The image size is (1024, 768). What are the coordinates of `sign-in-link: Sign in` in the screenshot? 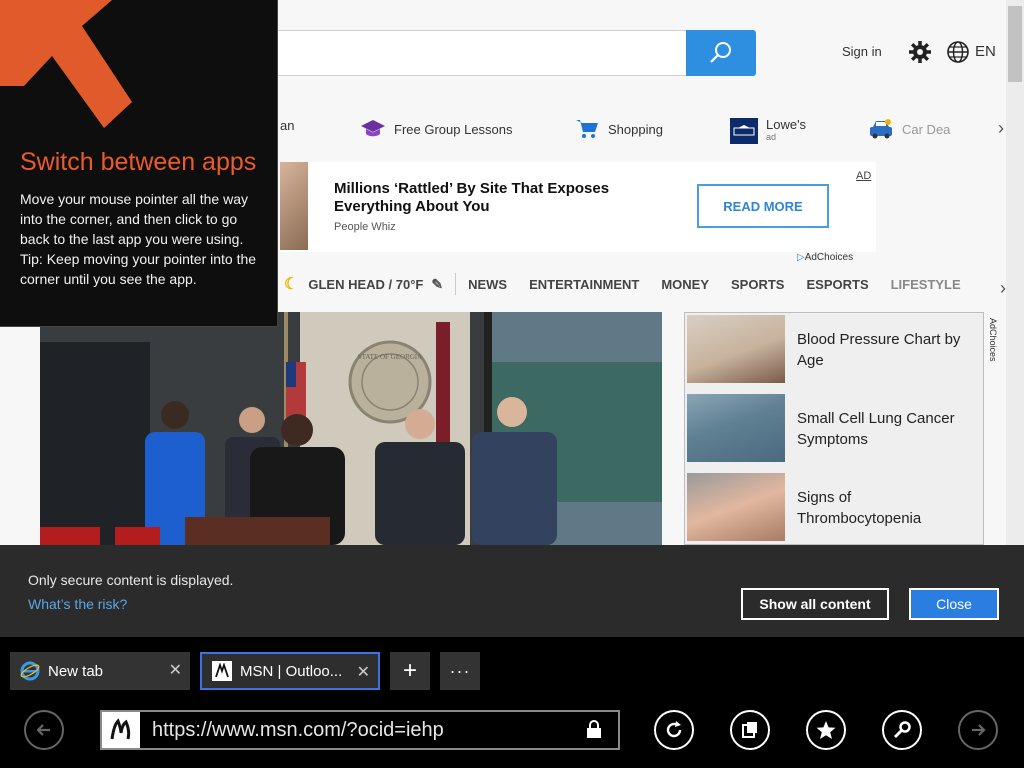 It's located at (862, 51).